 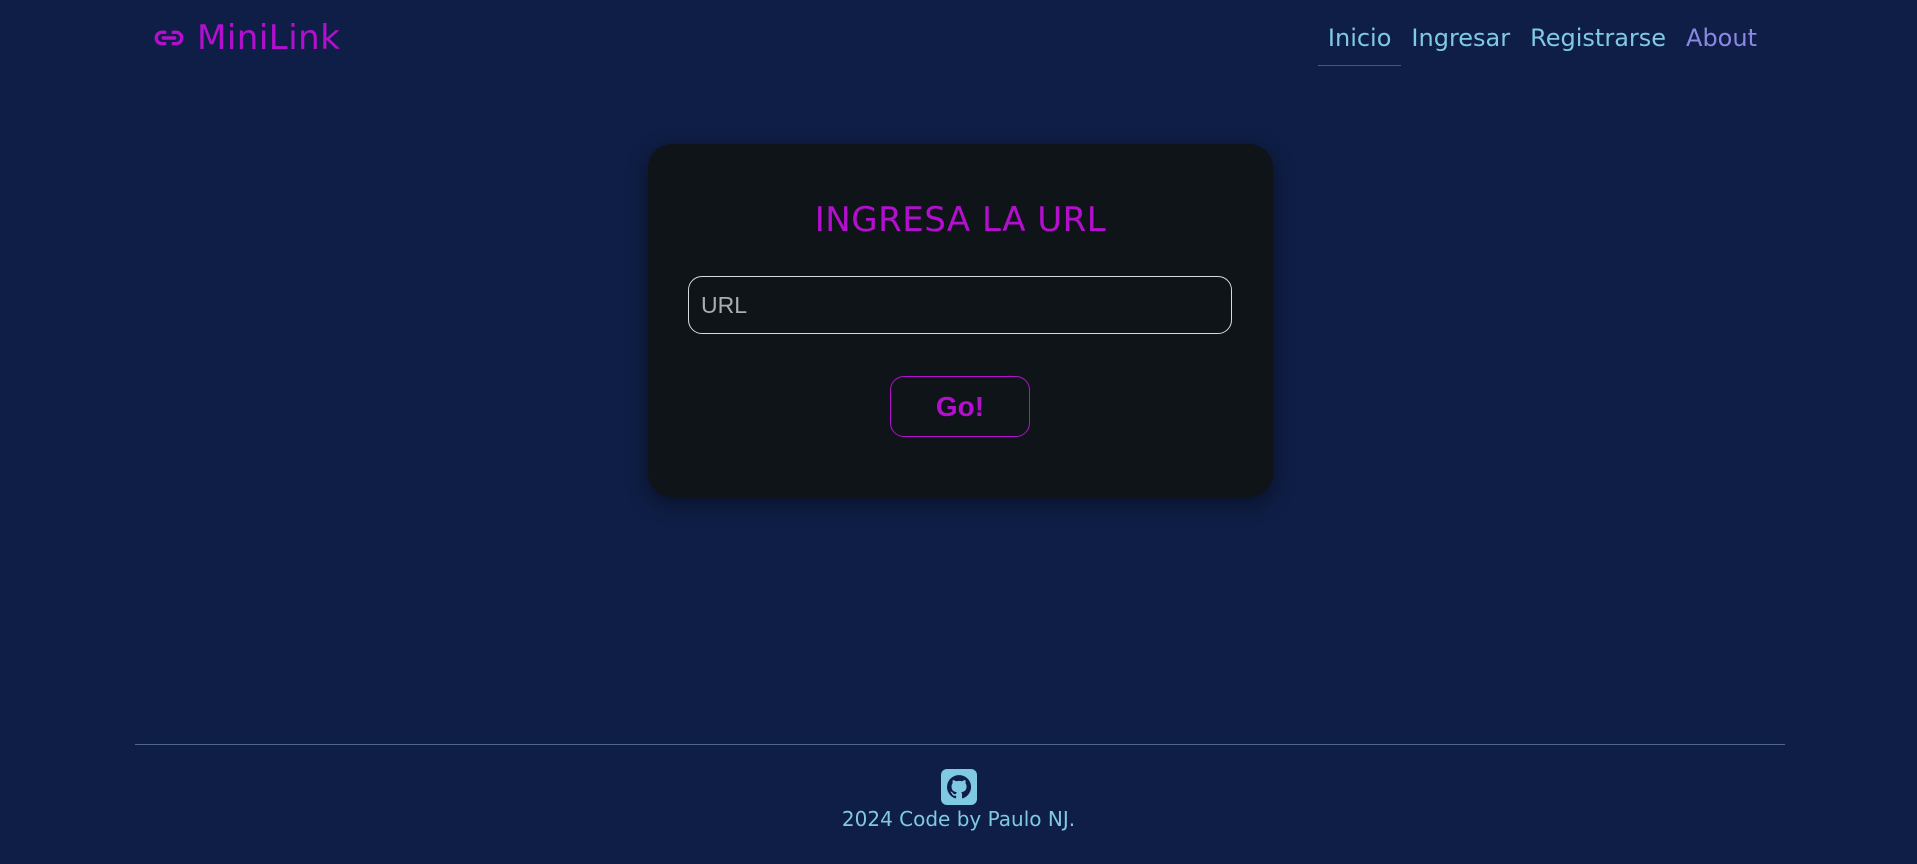 I want to click on nav-item-about: About, so click(x=1721, y=41).